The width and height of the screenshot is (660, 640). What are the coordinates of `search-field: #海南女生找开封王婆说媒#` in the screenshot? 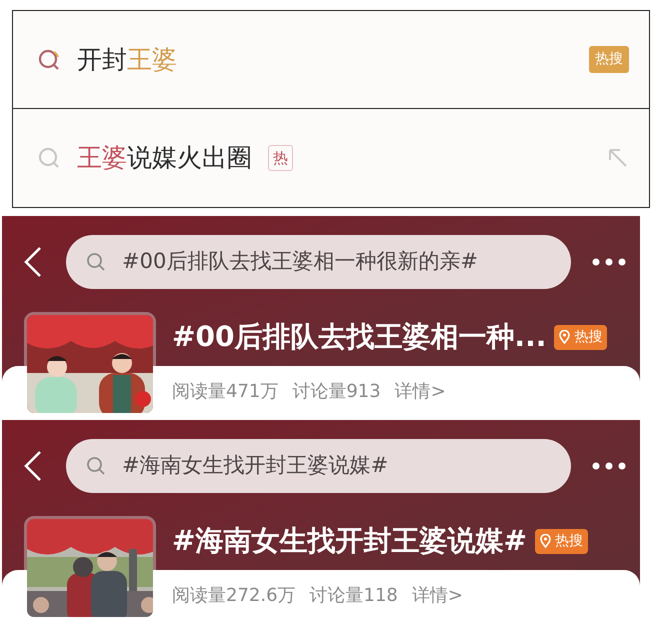 It's located at (318, 466).